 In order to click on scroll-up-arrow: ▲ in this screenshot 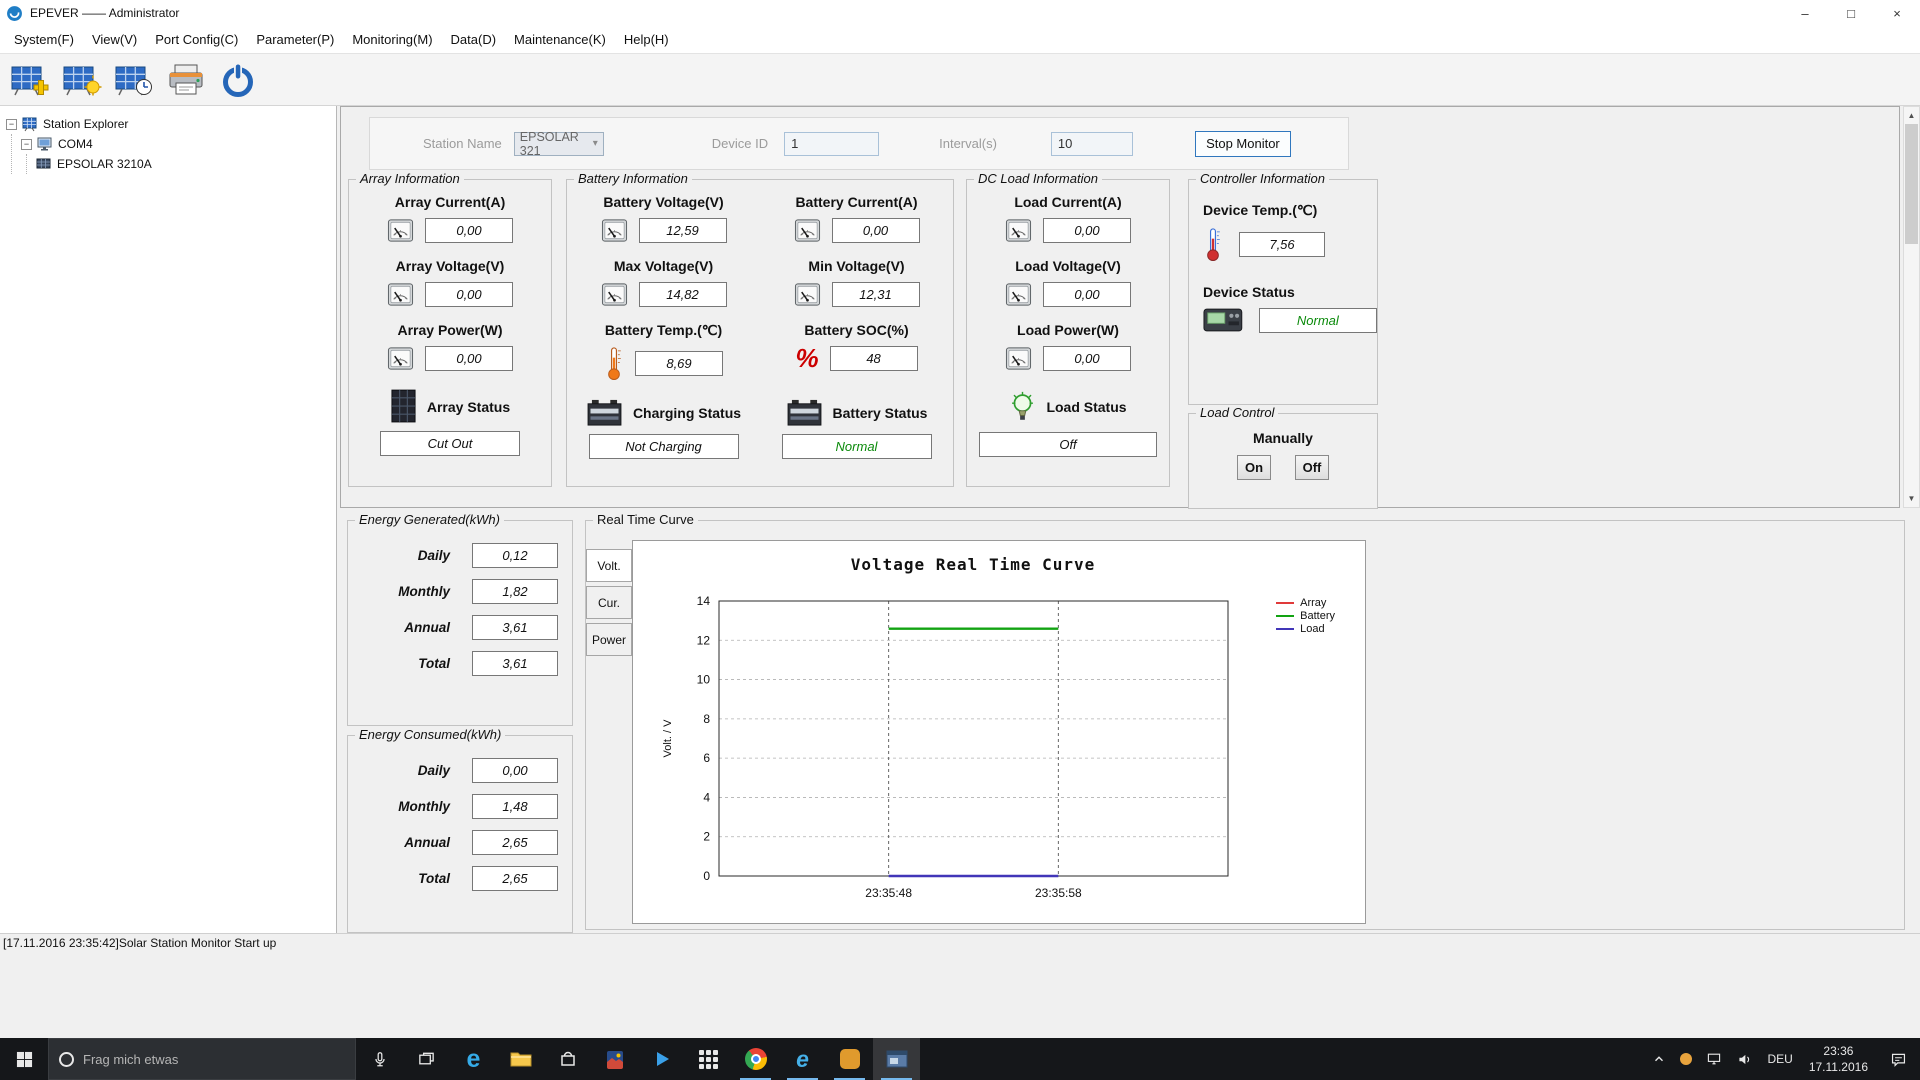, I will do `click(1911, 115)`.